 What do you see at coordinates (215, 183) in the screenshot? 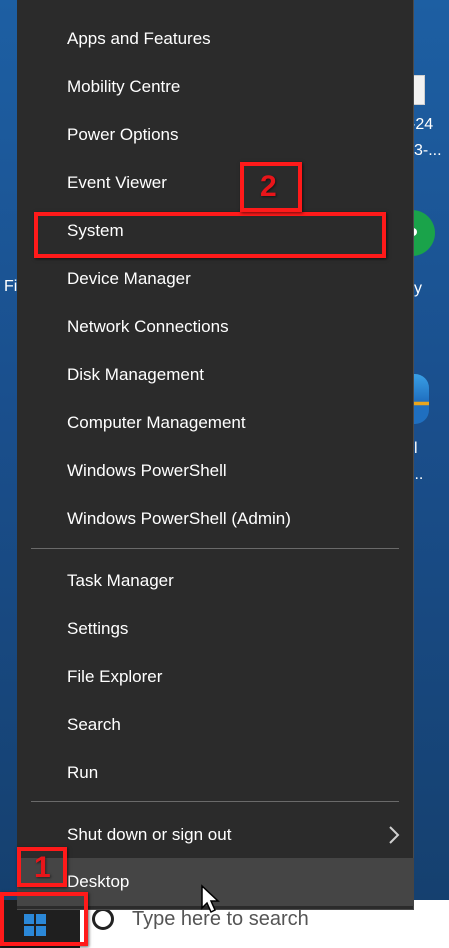
I see `menu-item-event-viewer: Event Viewer` at bounding box center [215, 183].